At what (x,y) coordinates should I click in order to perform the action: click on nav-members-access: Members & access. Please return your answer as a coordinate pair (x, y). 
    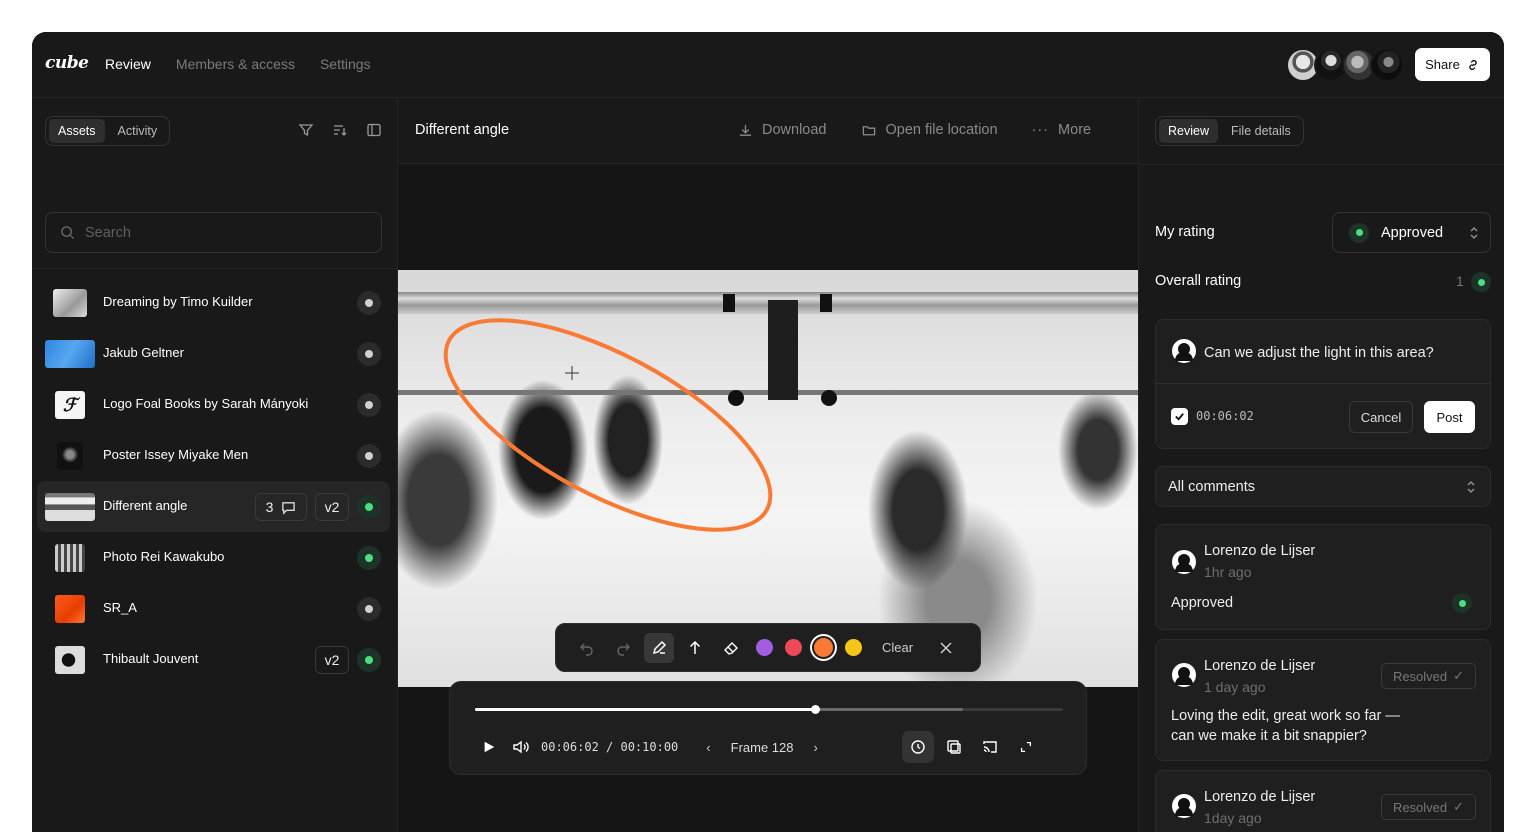
    Looking at the image, I should click on (235, 64).